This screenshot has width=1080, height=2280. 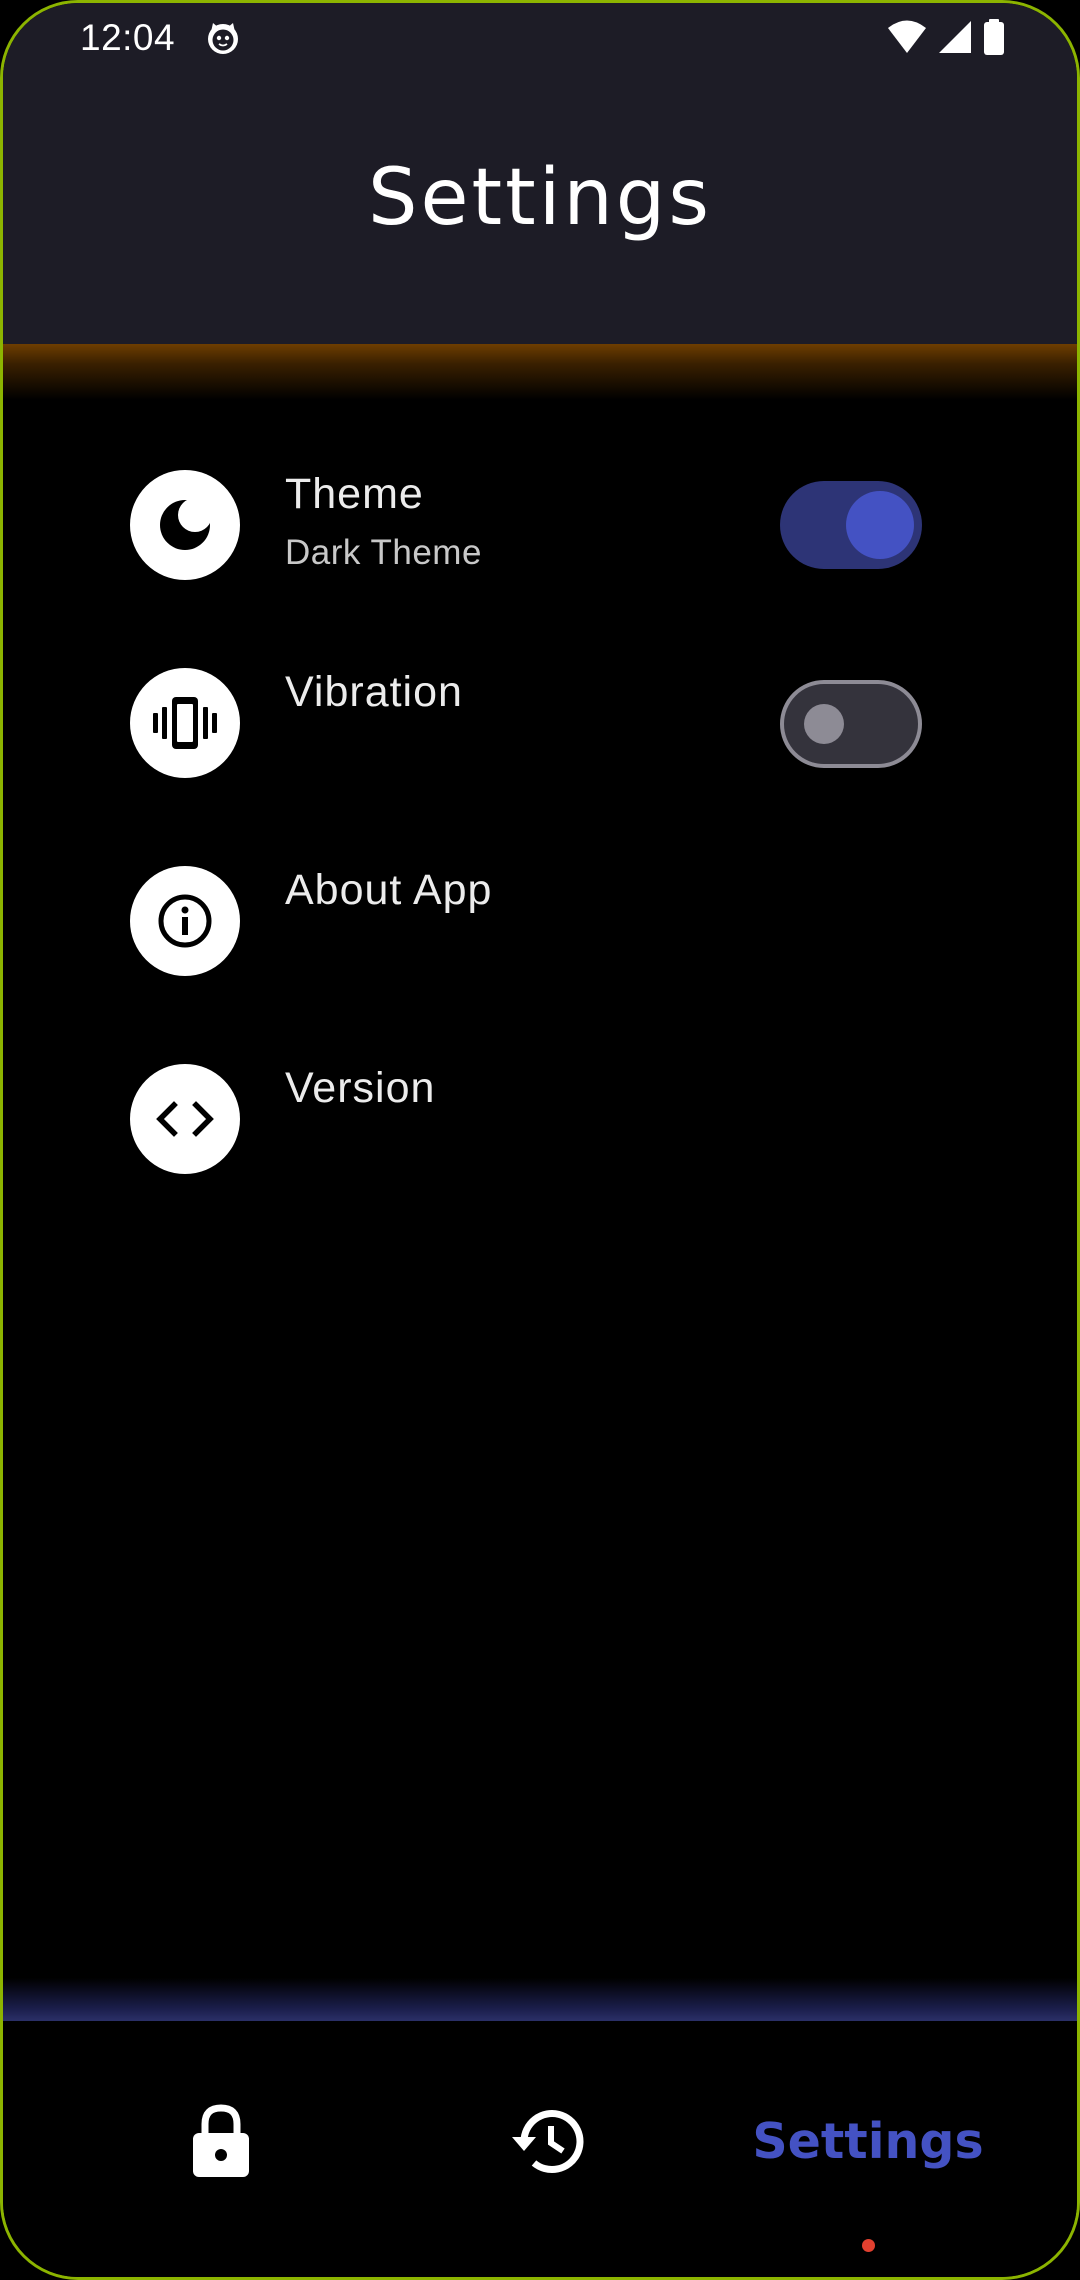 What do you see at coordinates (540, 723) in the screenshot?
I see `settings-item-vibration: Vibration` at bounding box center [540, 723].